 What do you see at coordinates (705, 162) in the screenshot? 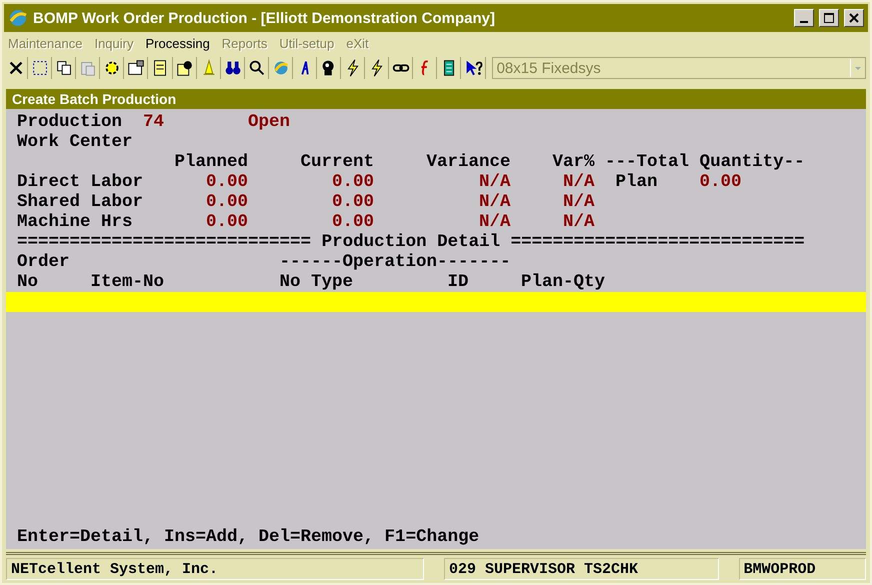
I see `column-header: ---Total Quantity--` at bounding box center [705, 162].